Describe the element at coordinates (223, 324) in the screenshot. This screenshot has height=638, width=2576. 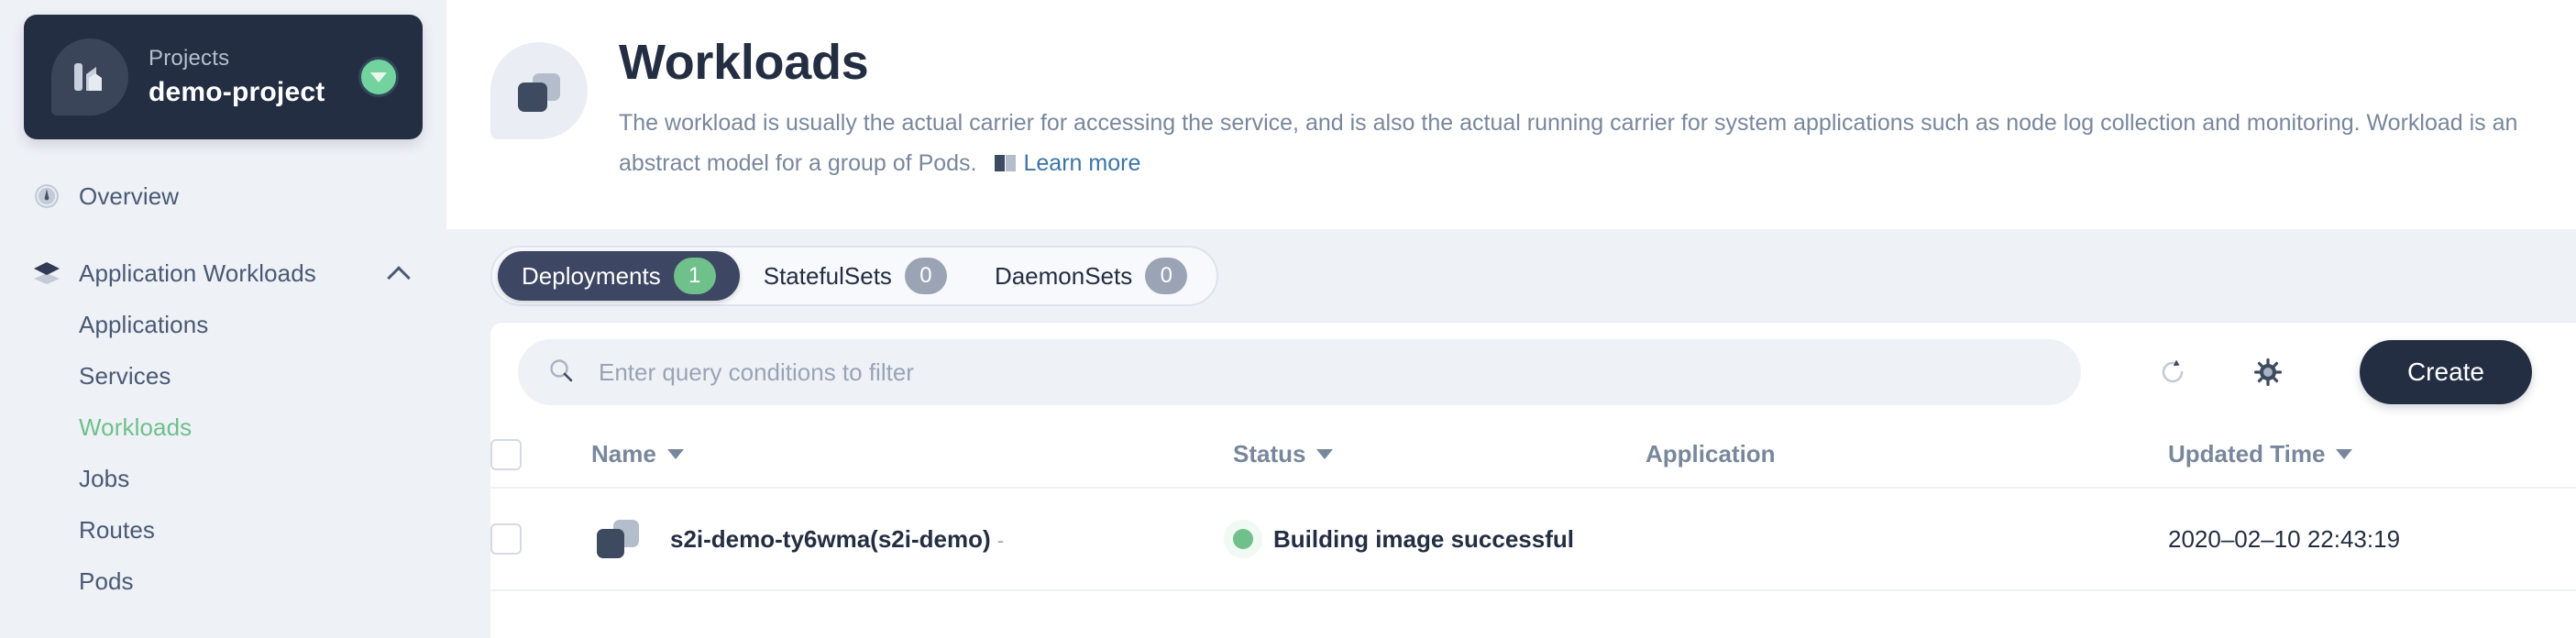
I see `sidebar-item-applications: Applications` at that location.